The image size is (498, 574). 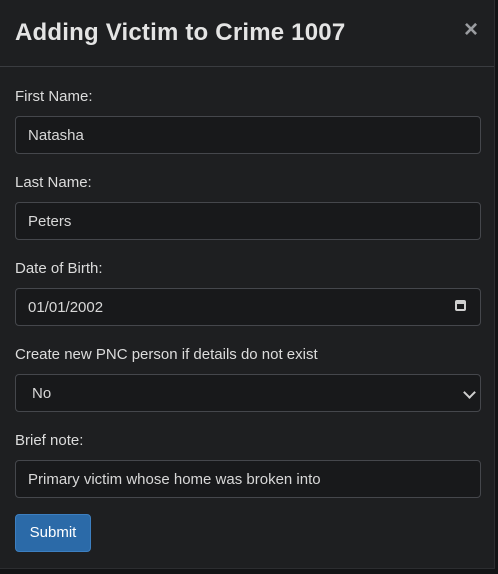 What do you see at coordinates (248, 393) in the screenshot?
I see `create-pnc-select: No` at bounding box center [248, 393].